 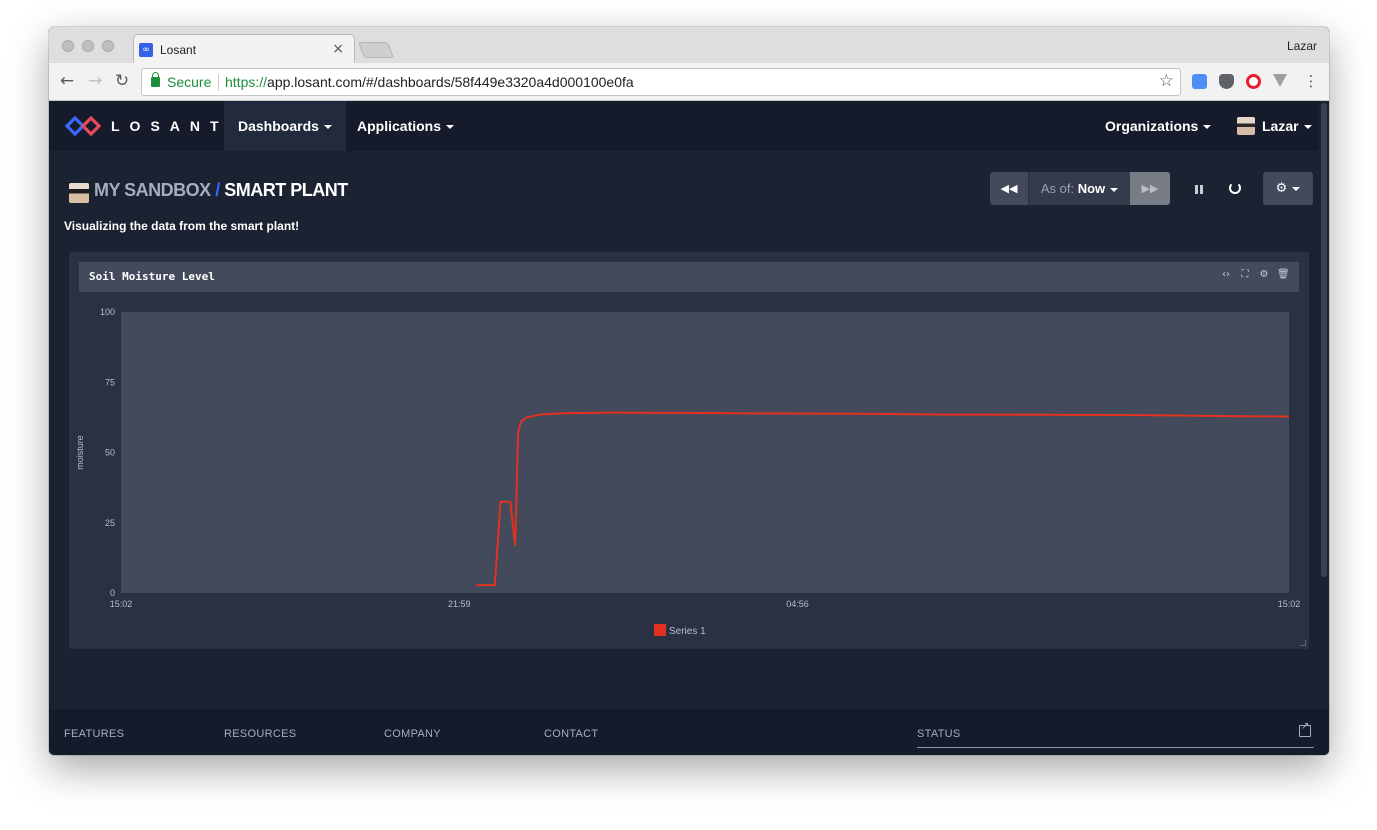 What do you see at coordinates (1226, 81) in the screenshot?
I see `pocket-icon` at bounding box center [1226, 81].